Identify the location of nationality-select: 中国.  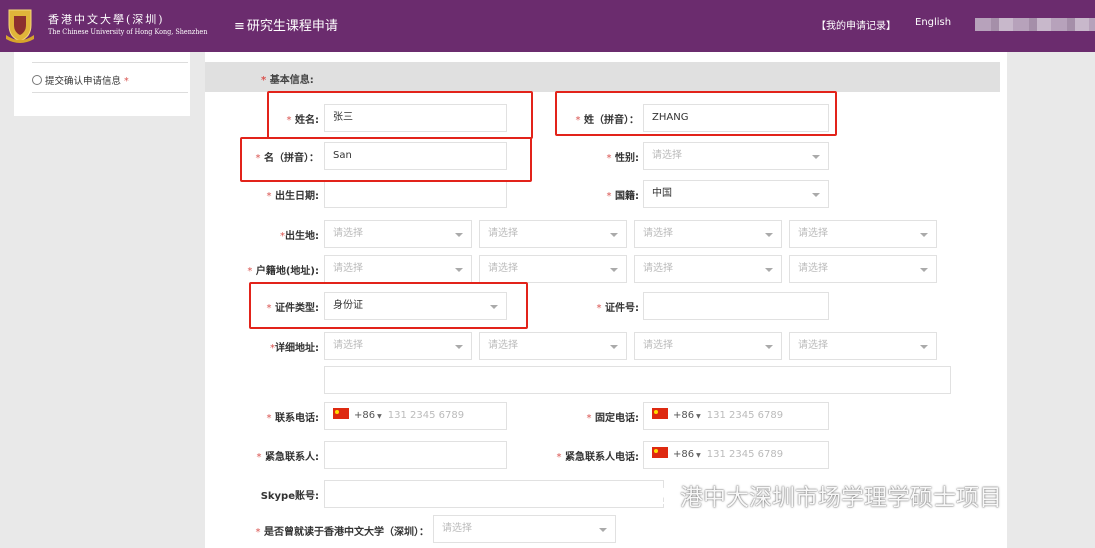
(736, 194).